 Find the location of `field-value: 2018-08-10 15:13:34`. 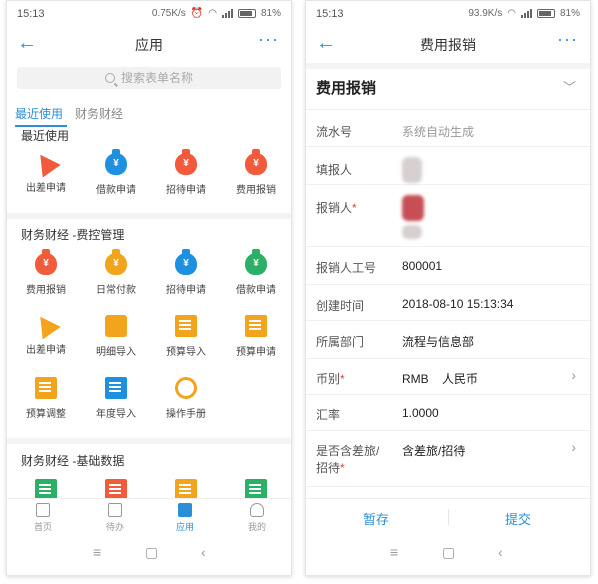

field-value: 2018-08-10 15:13:34 is located at coordinates (458, 304).